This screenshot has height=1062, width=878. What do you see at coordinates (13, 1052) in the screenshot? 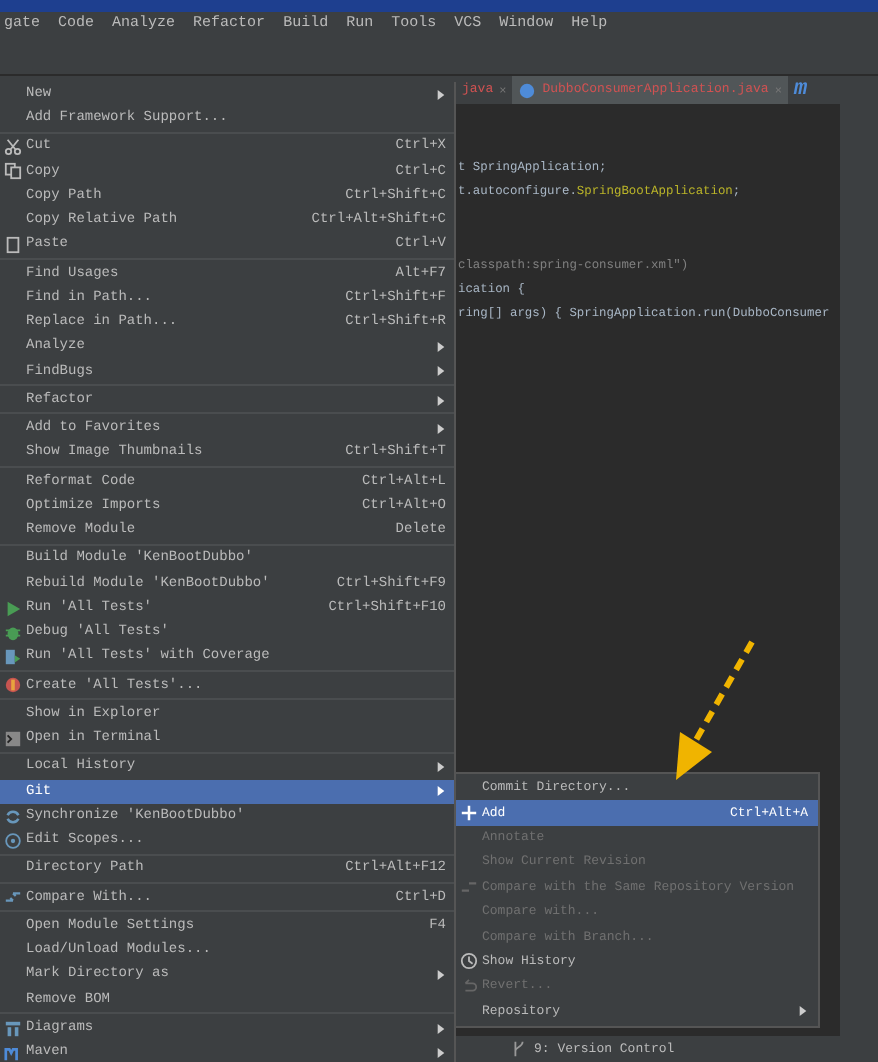
I see `maven-icon` at bounding box center [13, 1052].